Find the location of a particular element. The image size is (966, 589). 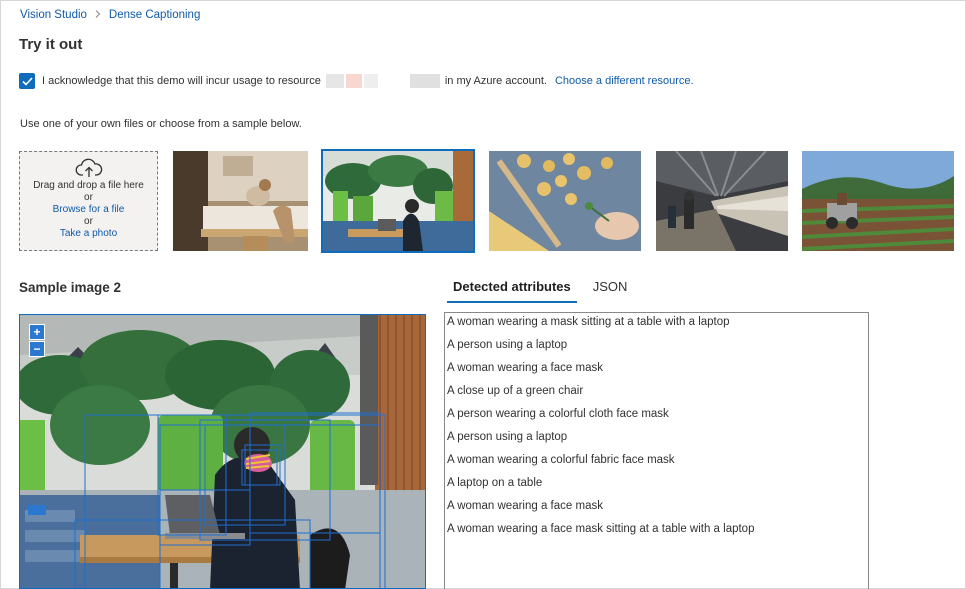

sample-image-title: Sample image 2 is located at coordinates (70, 287).